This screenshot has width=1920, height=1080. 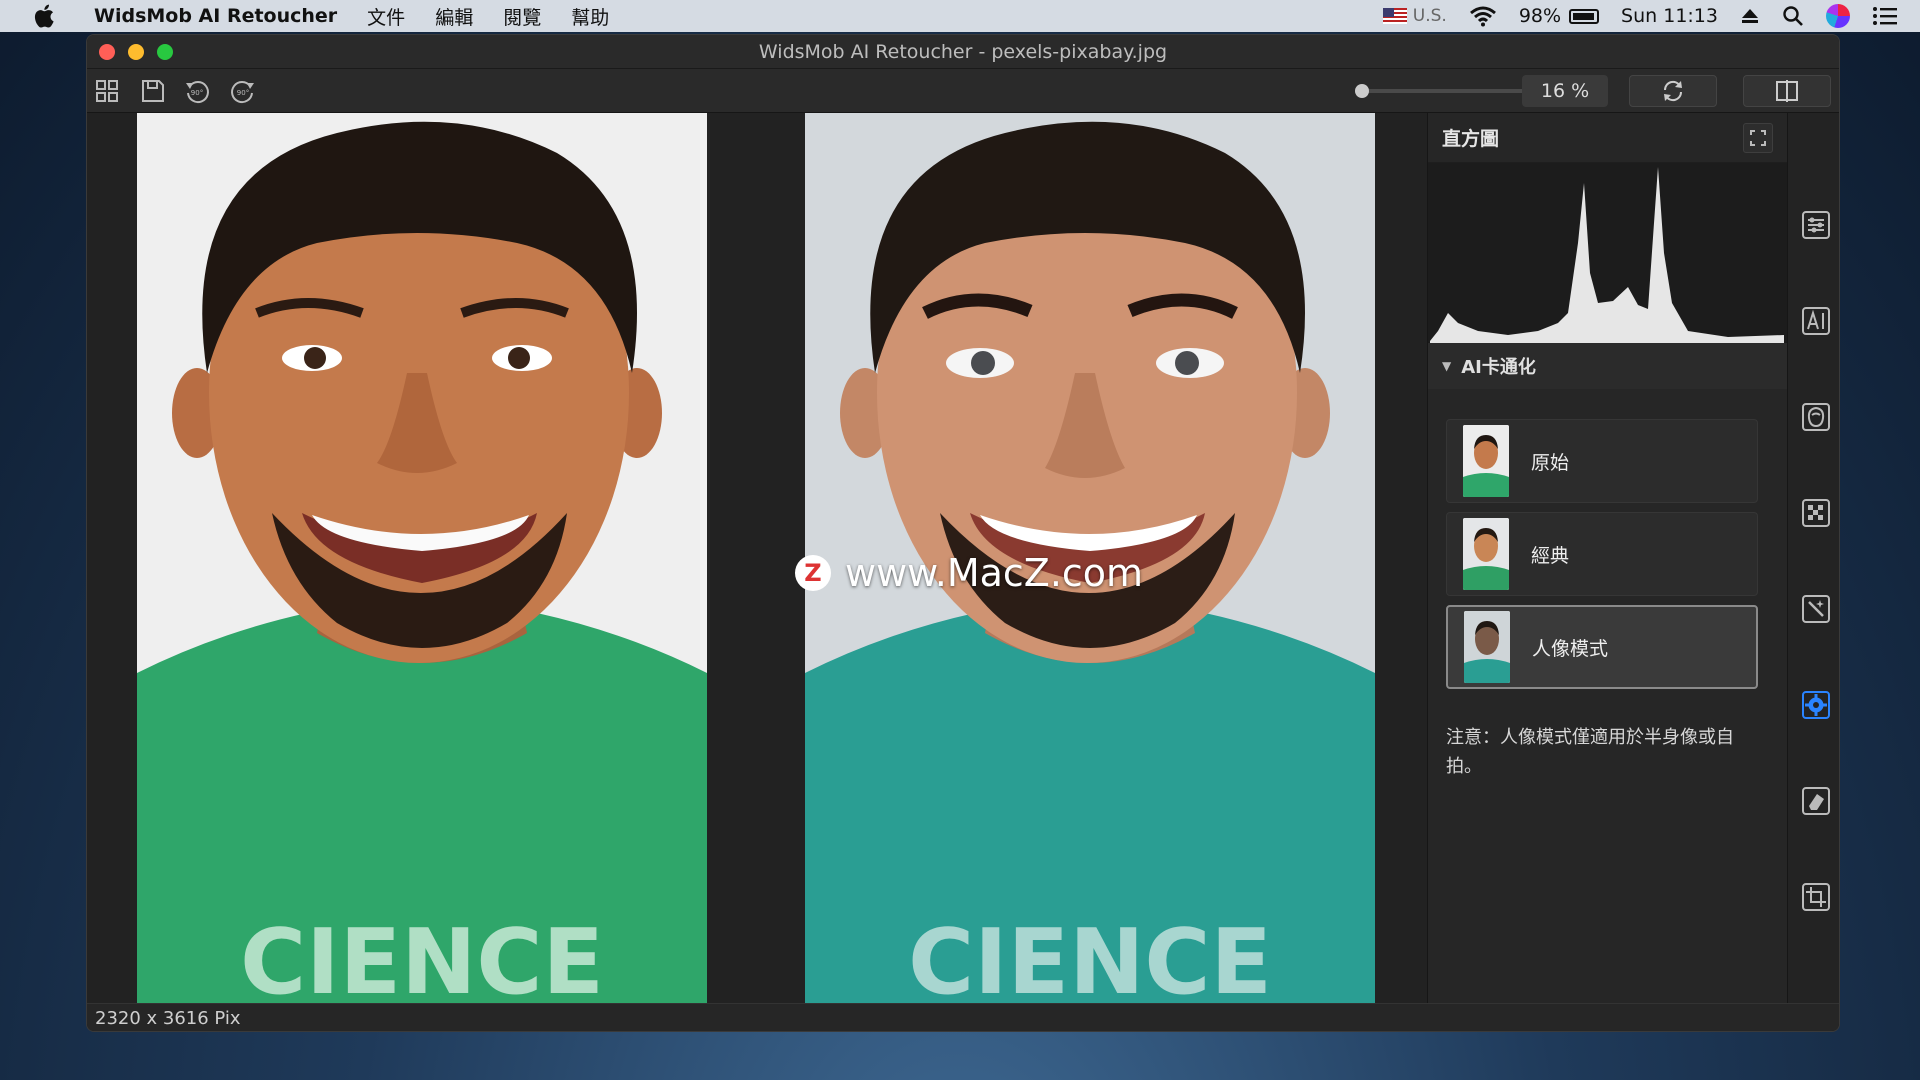 What do you see at coordinates (1550, 462) in the screenshot?
I see `style-label: 原始` at bounding box center [1550, 462].